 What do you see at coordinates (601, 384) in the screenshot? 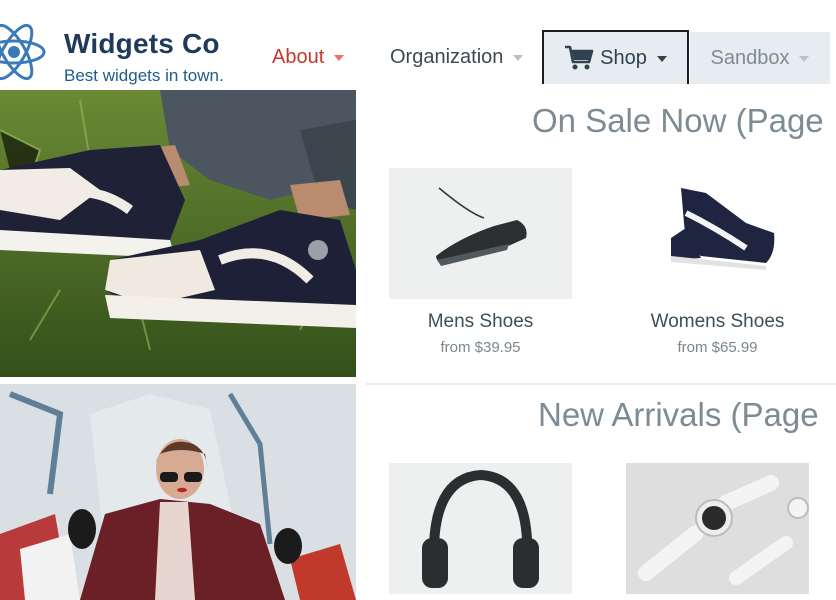
I see `section-divider` at bounding box center [601, 384].